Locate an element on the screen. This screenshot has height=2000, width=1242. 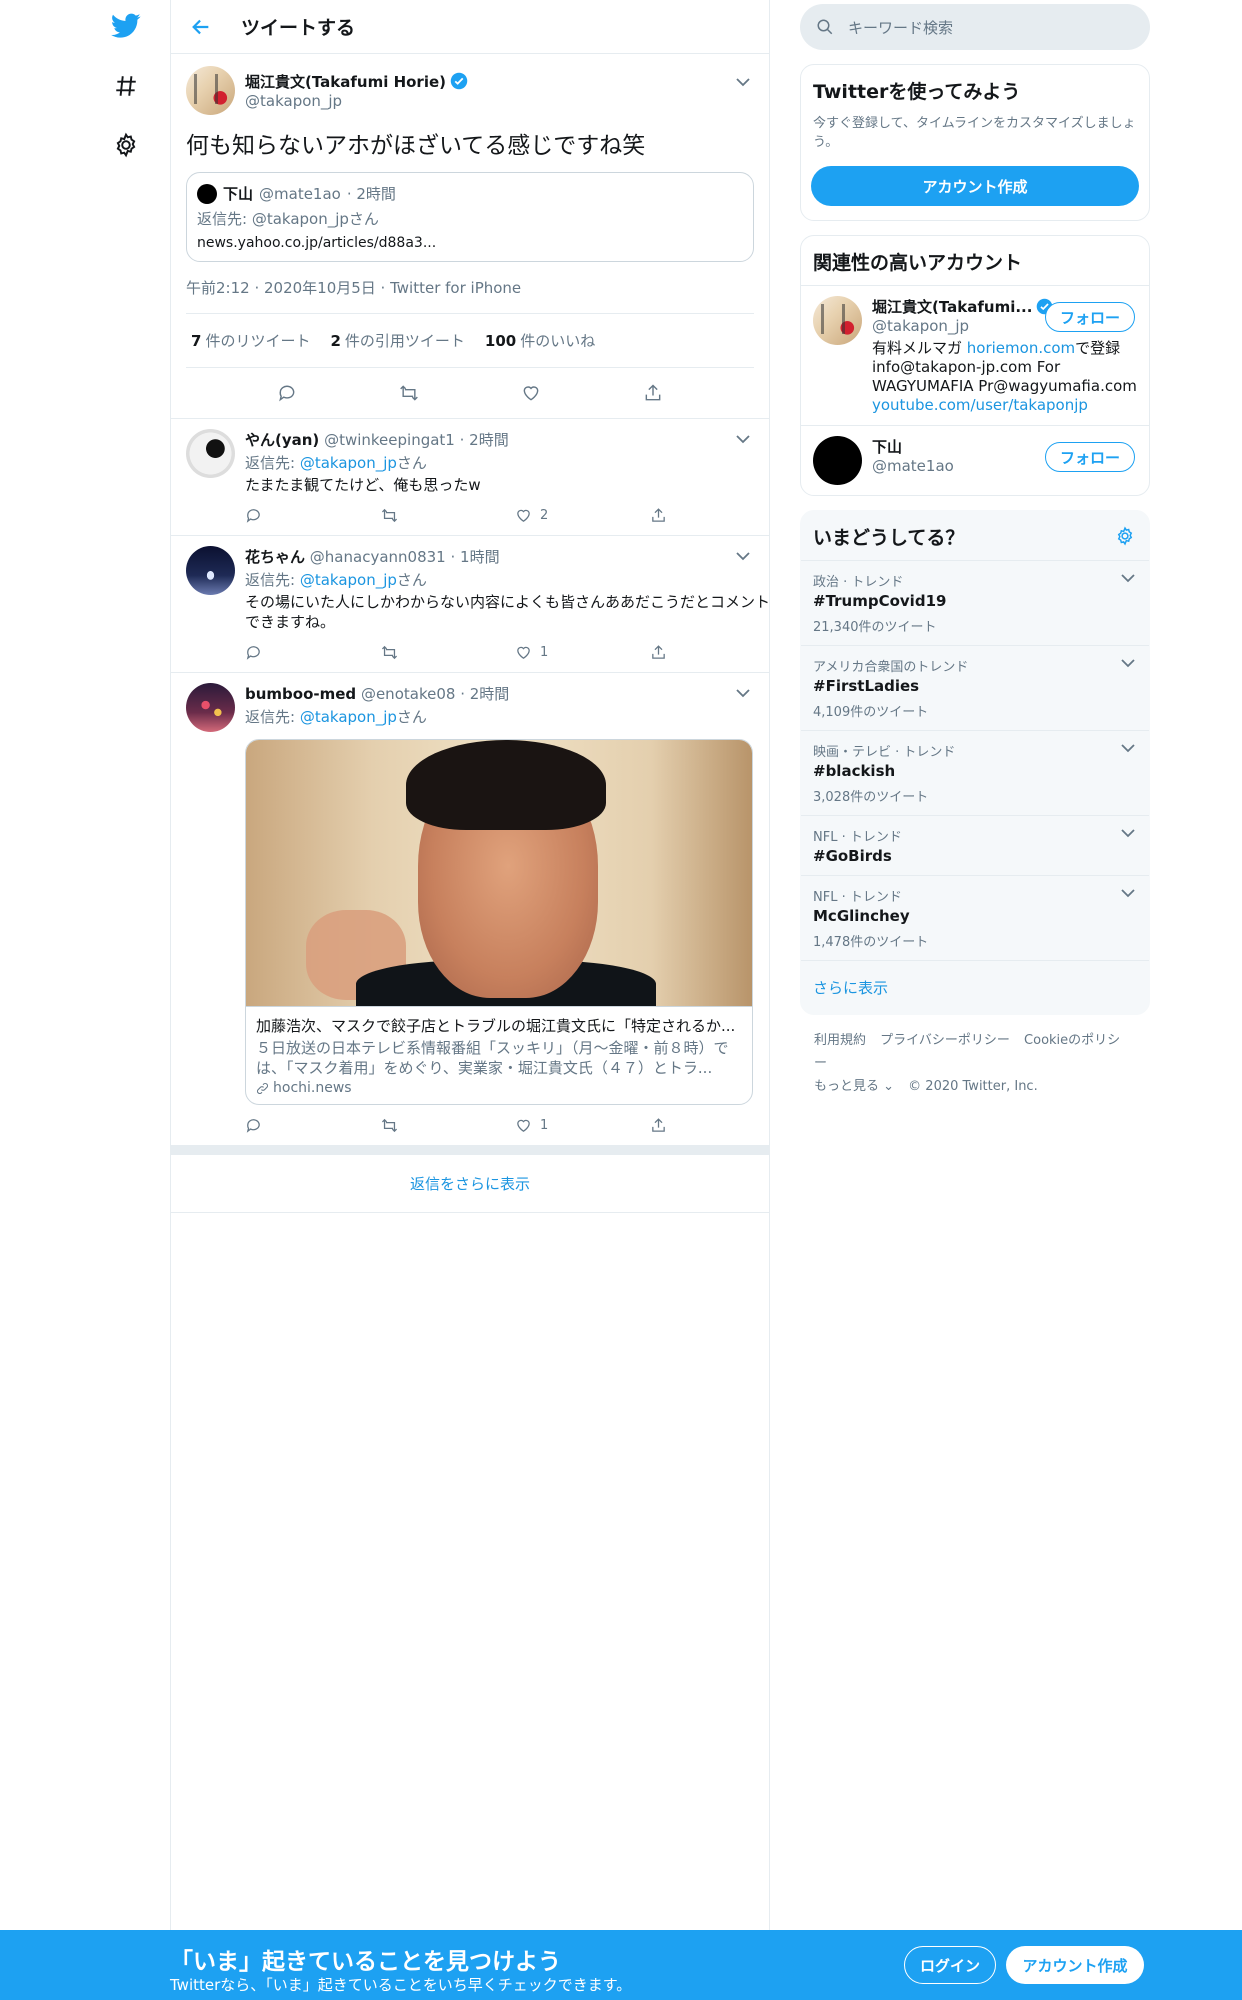
like-count: 1 is located at coordinates (544, 652).